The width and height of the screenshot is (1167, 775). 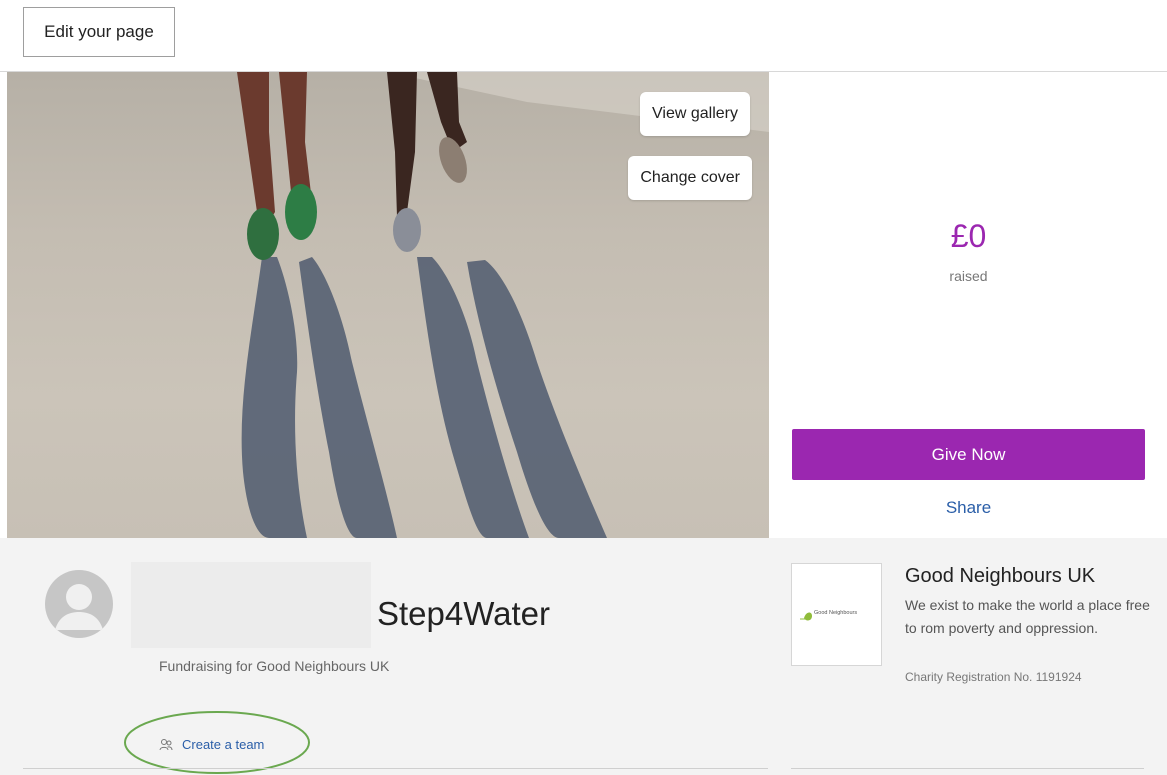 What do you see at coordinates (223, 744) in the screenshot?
I see `create-team-label: Create a team` at bounding box center [223, 744].